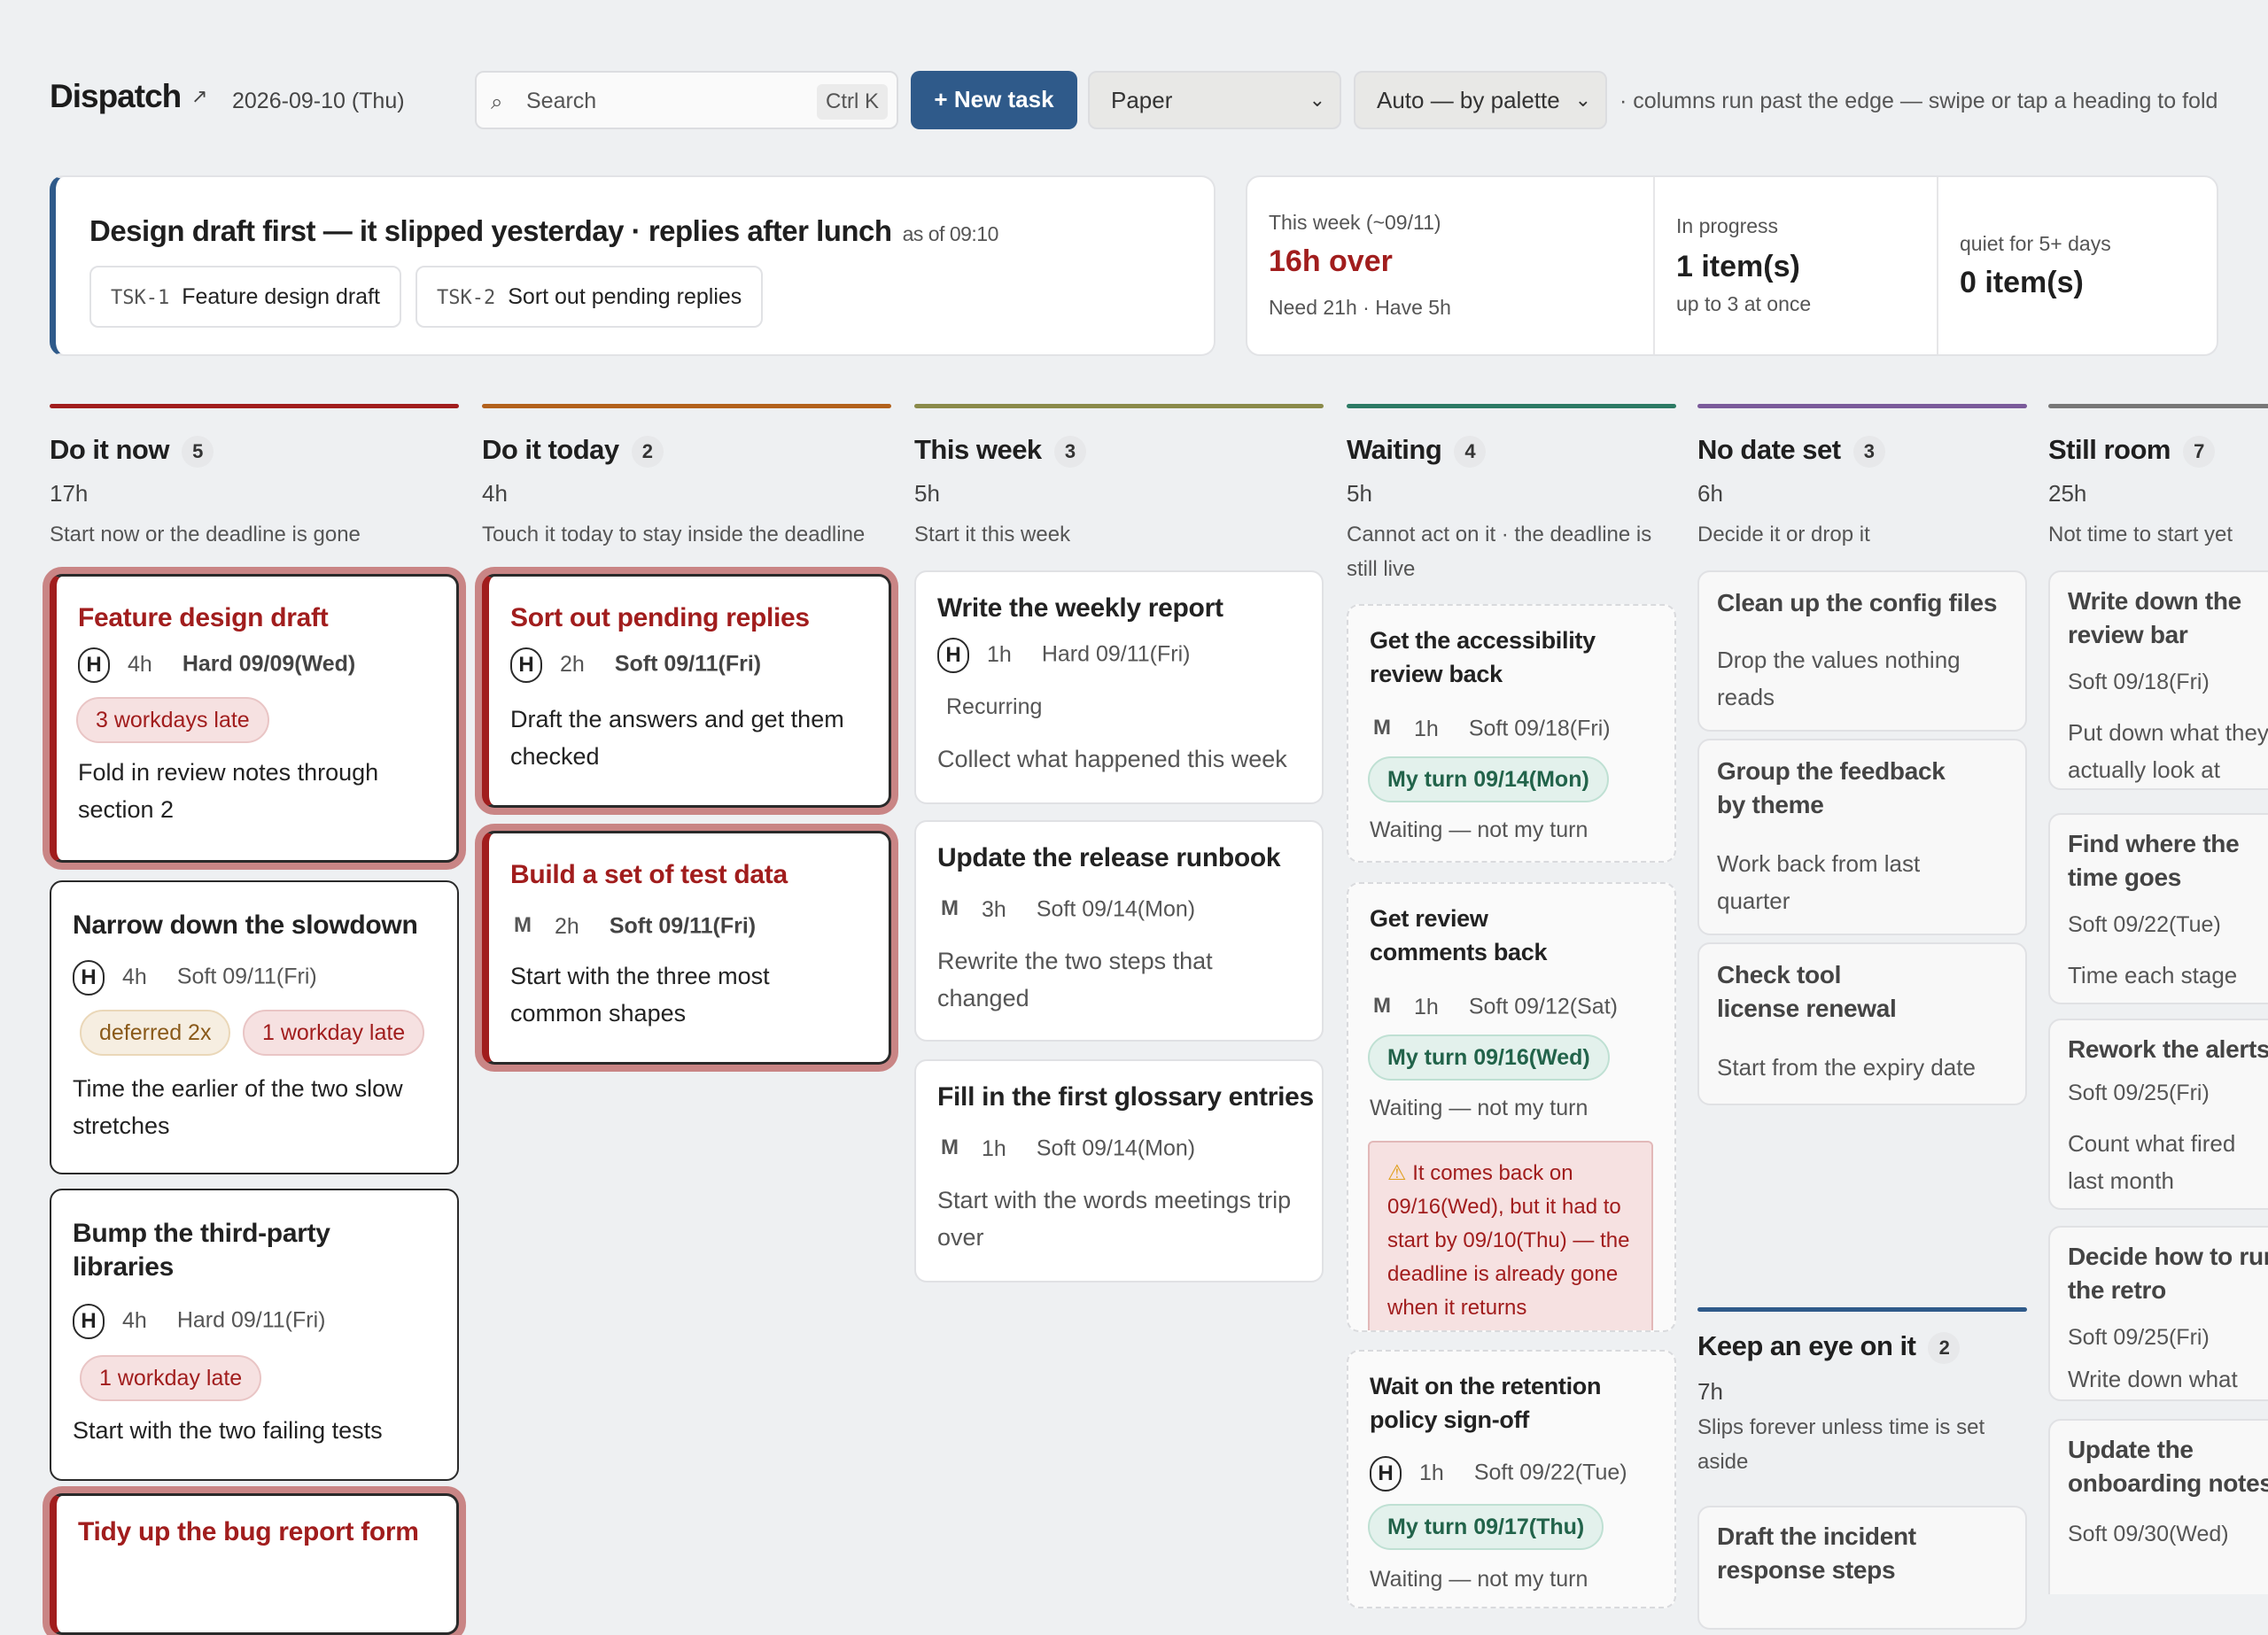 The image size is (2268, 1635). What do you see at coordinates (1075, 979) in the screenshot?
I see `task-note: Rewrite the two steps that changed` at bounding box center [1075, 979].